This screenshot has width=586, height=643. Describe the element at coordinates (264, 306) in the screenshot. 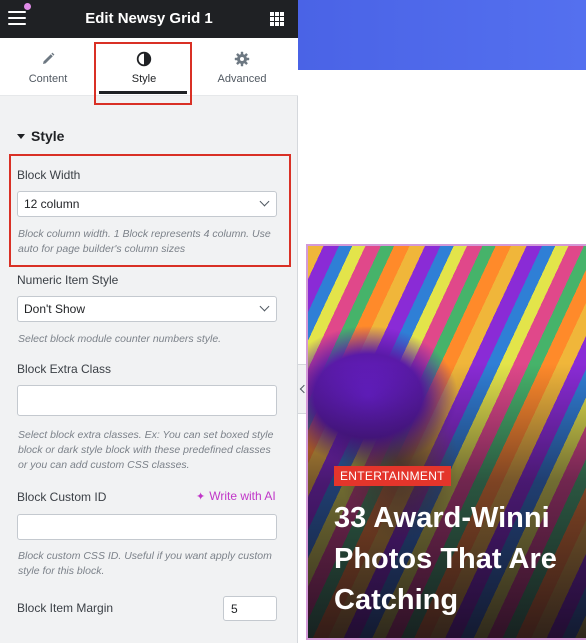

I see `chevron-down-icon` at that location.